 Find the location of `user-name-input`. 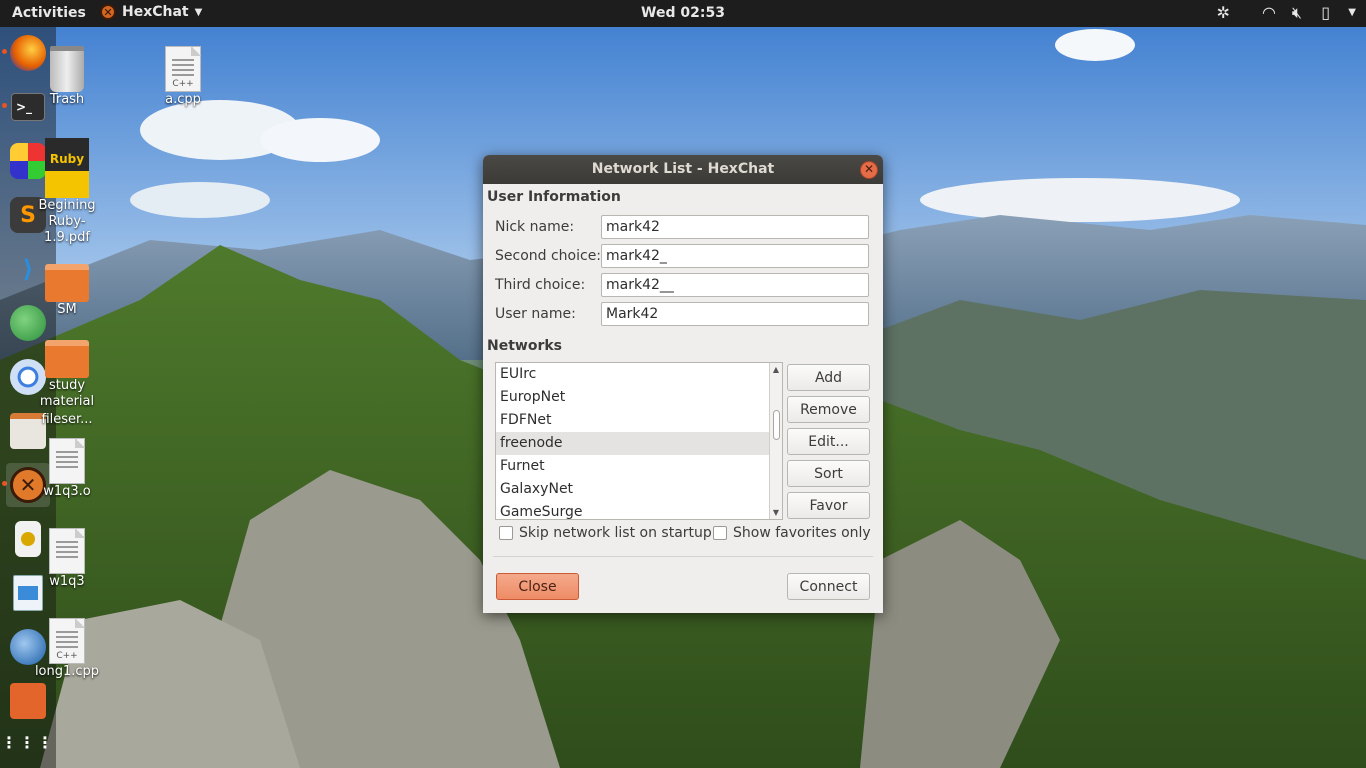

user-name-input is located at coordinates (735, 314).